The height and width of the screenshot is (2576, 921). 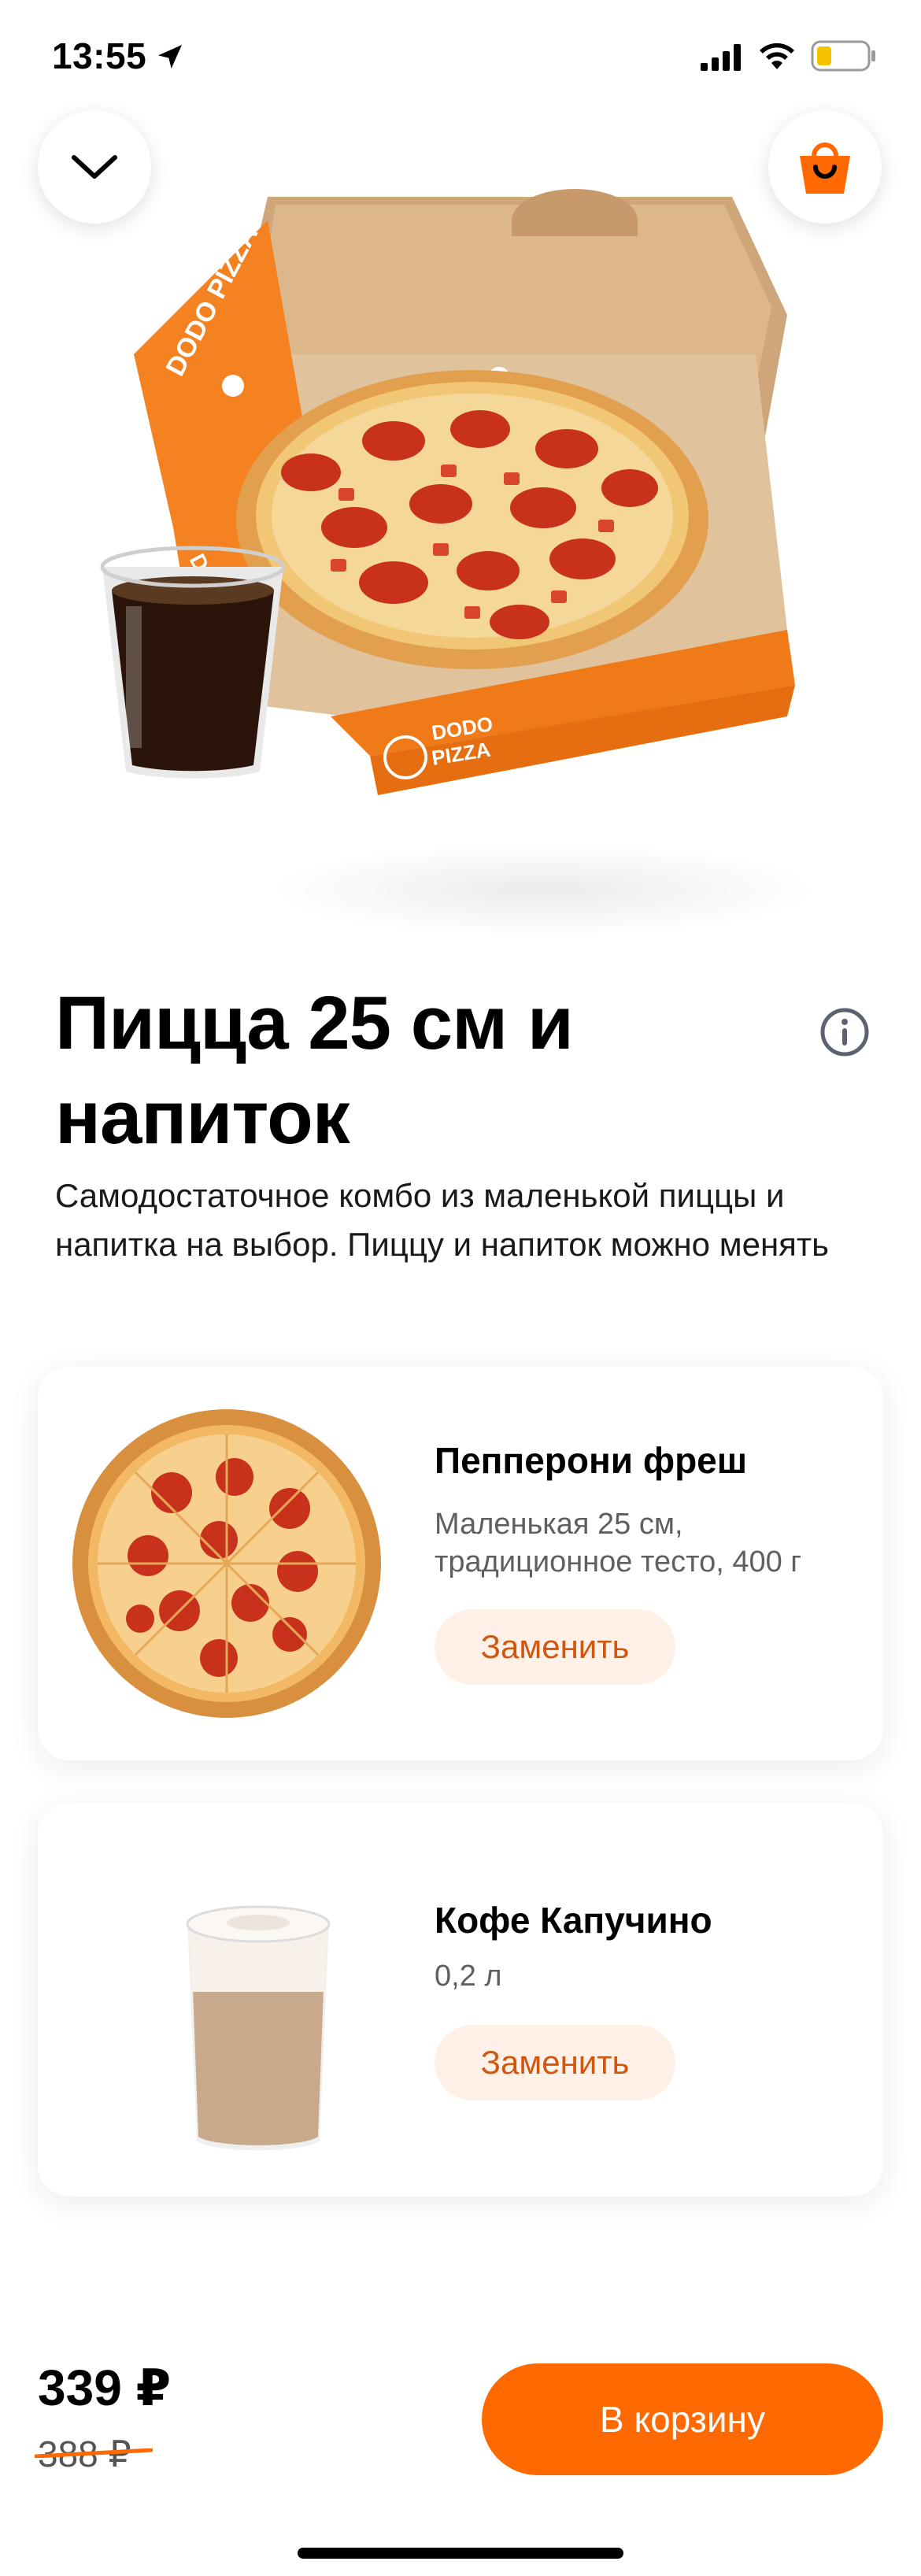 I want to click on cellular-signal-icon, so click(x=721, y=57).